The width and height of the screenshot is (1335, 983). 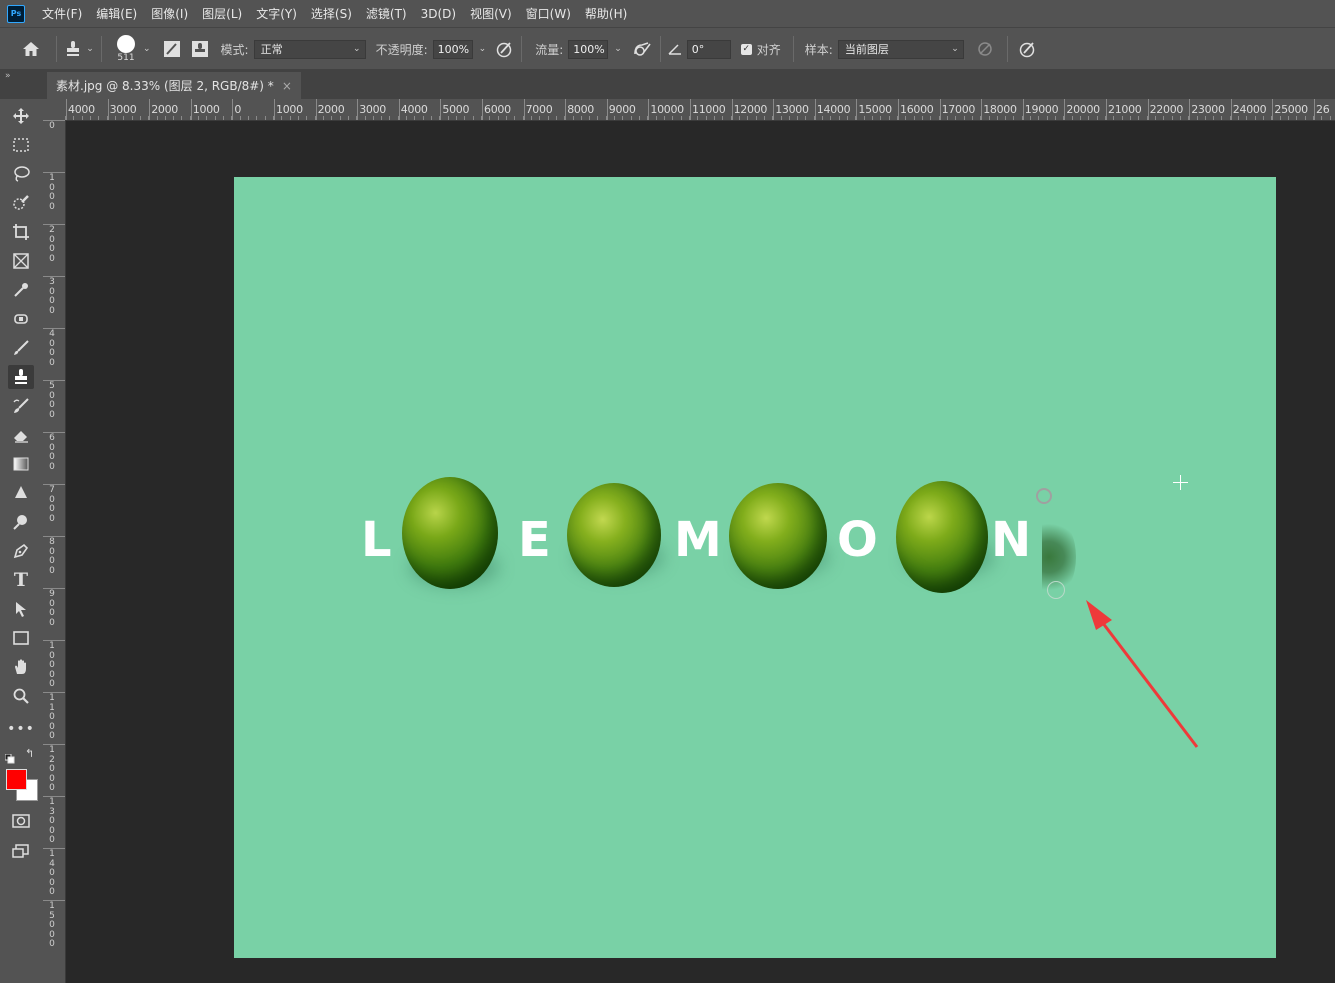 What do you see at coordinates (548, 13) in the screenshot?
I see `menu-window: 窗口(W)` at bounding box center [548, 13].